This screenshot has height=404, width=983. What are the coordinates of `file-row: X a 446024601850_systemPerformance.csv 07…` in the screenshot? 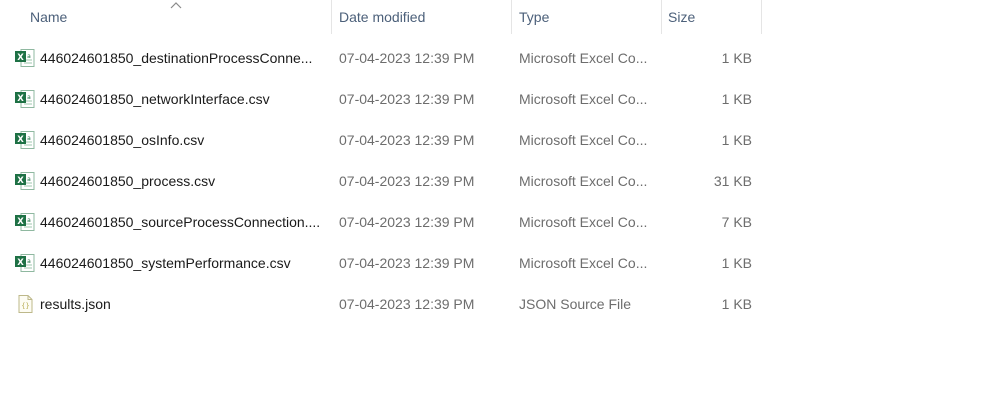 It's located at (381, 263).